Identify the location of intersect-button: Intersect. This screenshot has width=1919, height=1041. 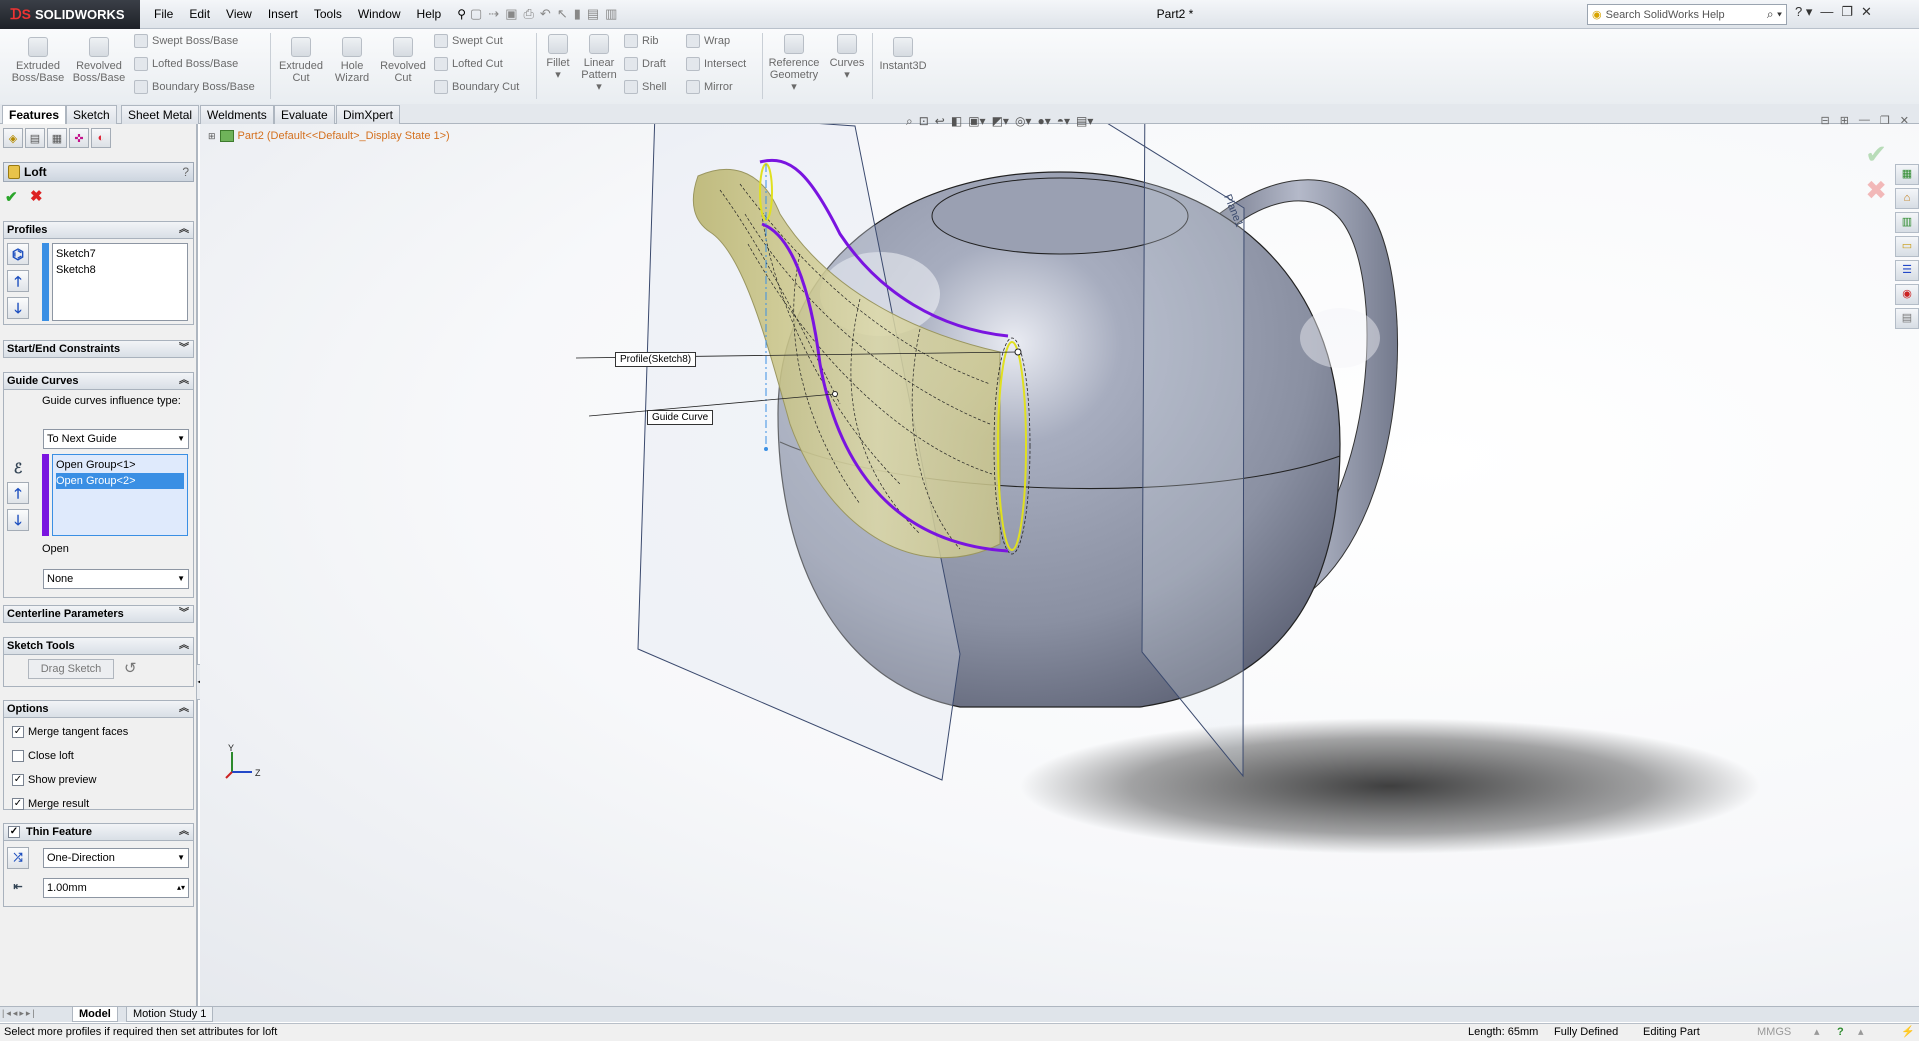
(716, 64).